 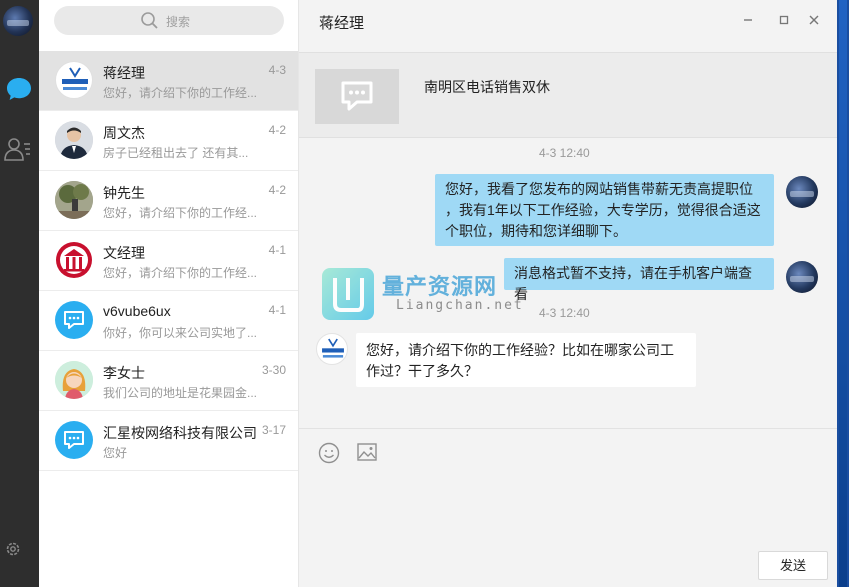 I want to click on message-line: ，我有1年以下工作经验，大专学历，觉得很合适这, so click(x=603, y=210).